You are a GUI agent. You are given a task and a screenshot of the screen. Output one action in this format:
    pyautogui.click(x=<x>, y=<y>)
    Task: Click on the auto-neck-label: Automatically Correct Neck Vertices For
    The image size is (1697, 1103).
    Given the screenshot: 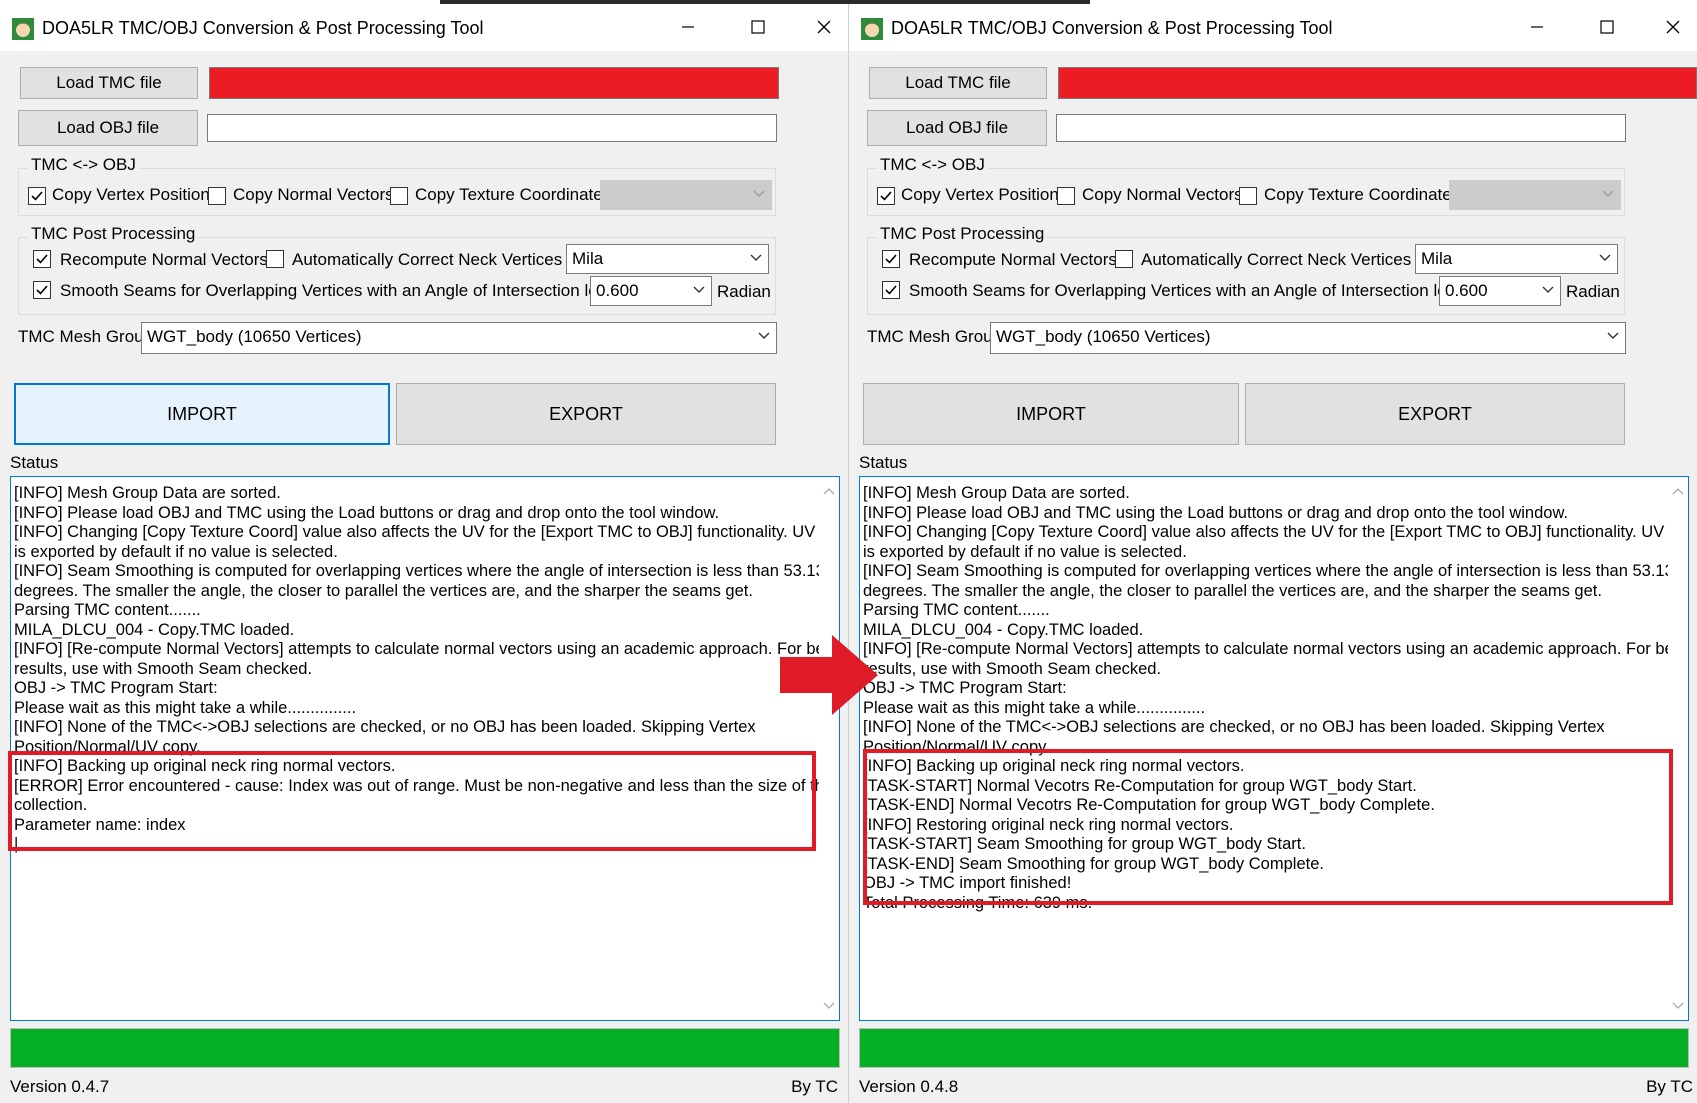 What is the action you would take?
    pyautogui.click(x=1291, y=259)
    